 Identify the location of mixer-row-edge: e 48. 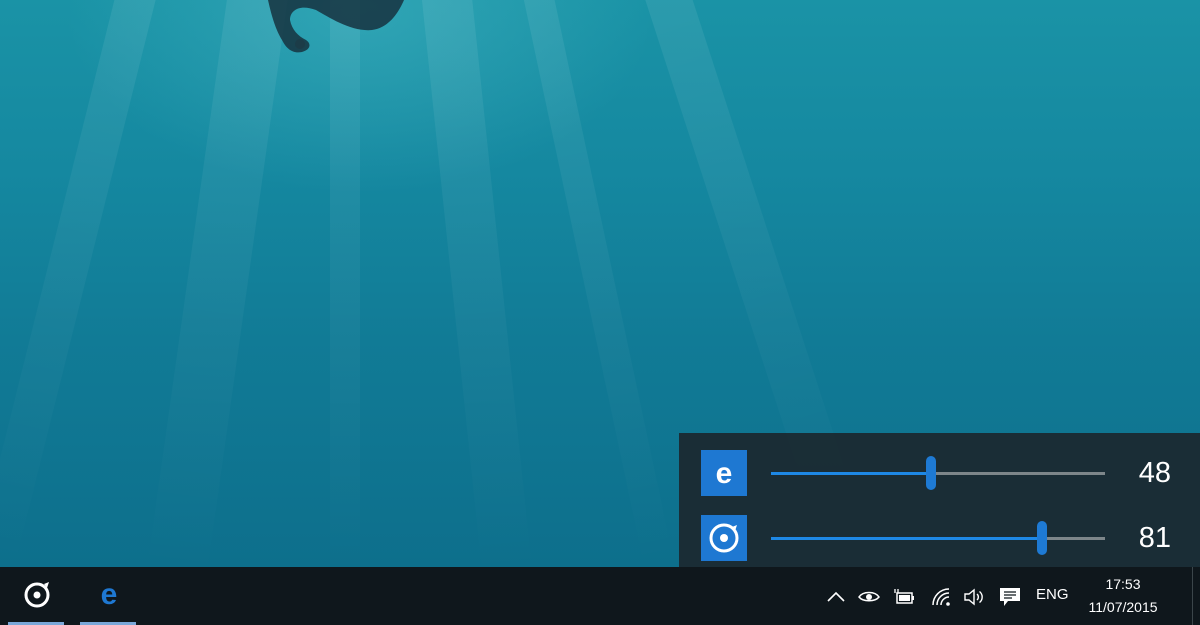
(939, 470).